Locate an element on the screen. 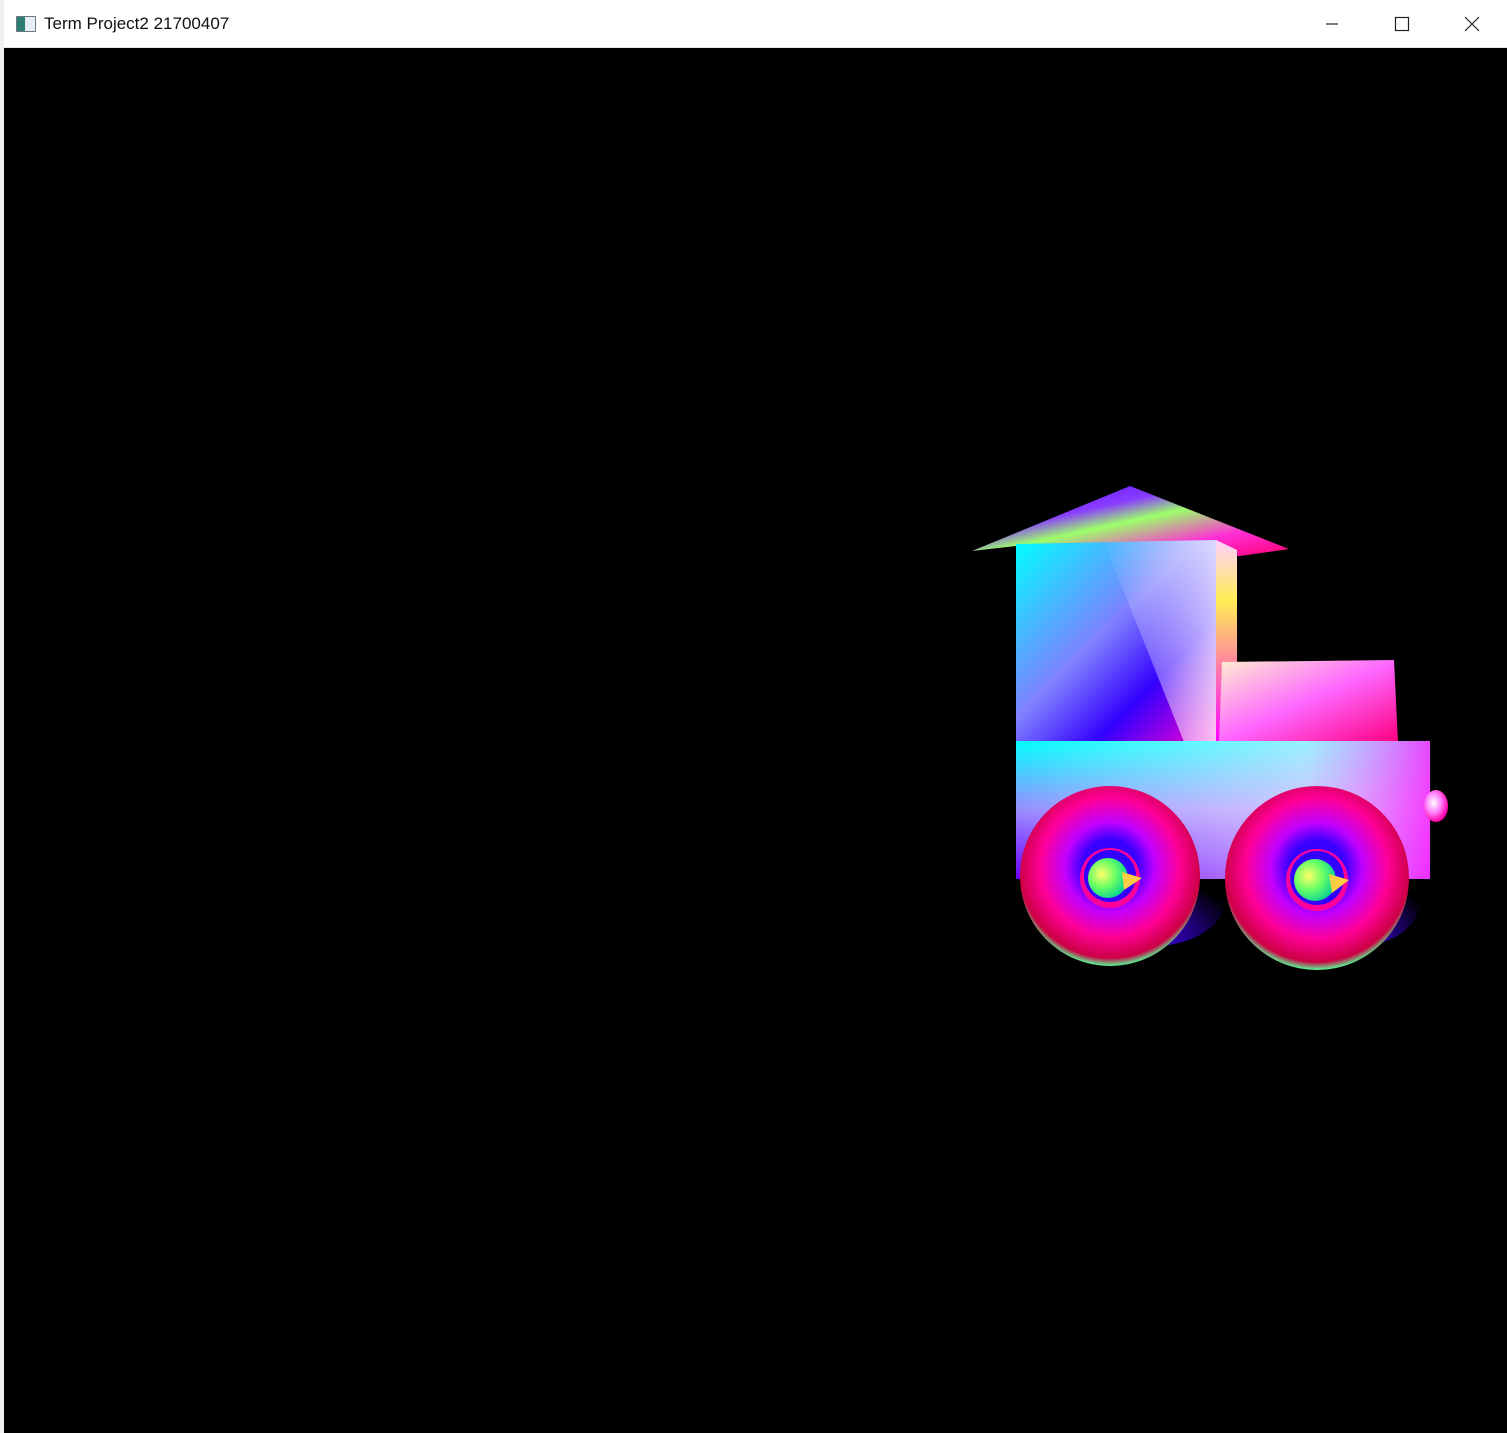 This screenshot has height=1433, width=1507. minimize-icon is located at coordinates (1332, 23).